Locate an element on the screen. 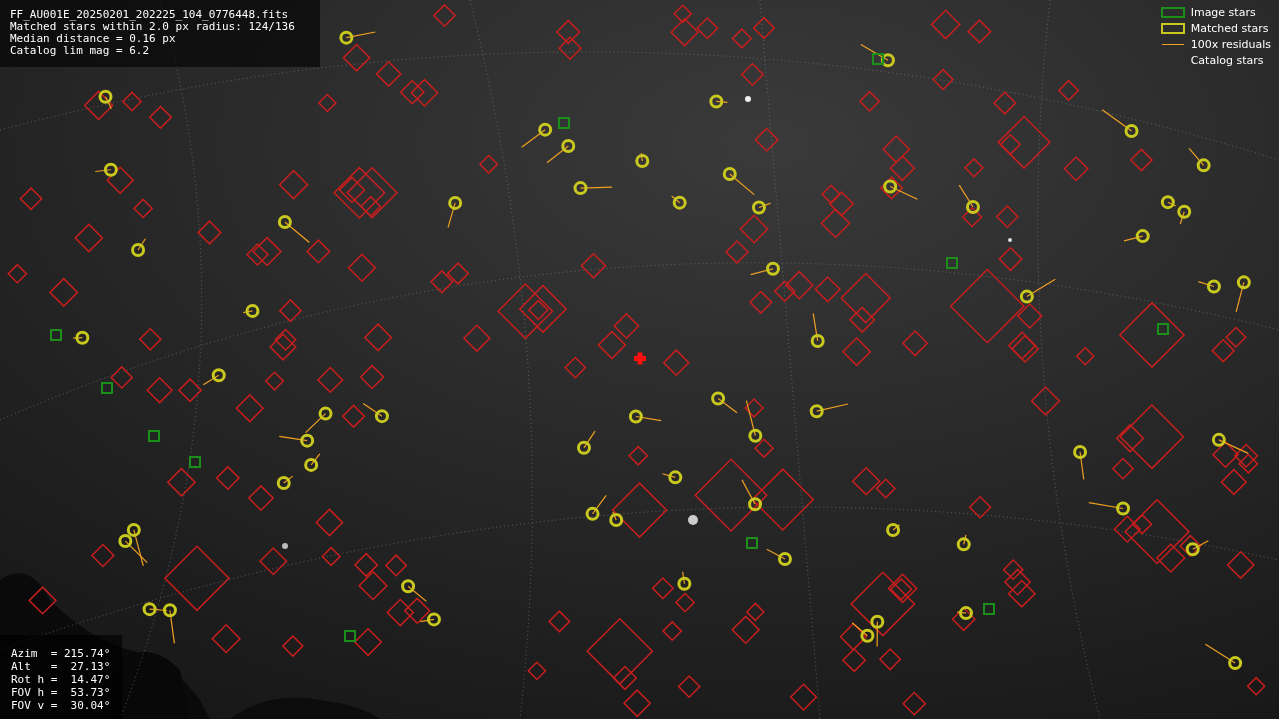 The height and width of the screenshot is (719, 1279). pointing-text: FOV v = 30.04° is located at coordinates (61, 705).